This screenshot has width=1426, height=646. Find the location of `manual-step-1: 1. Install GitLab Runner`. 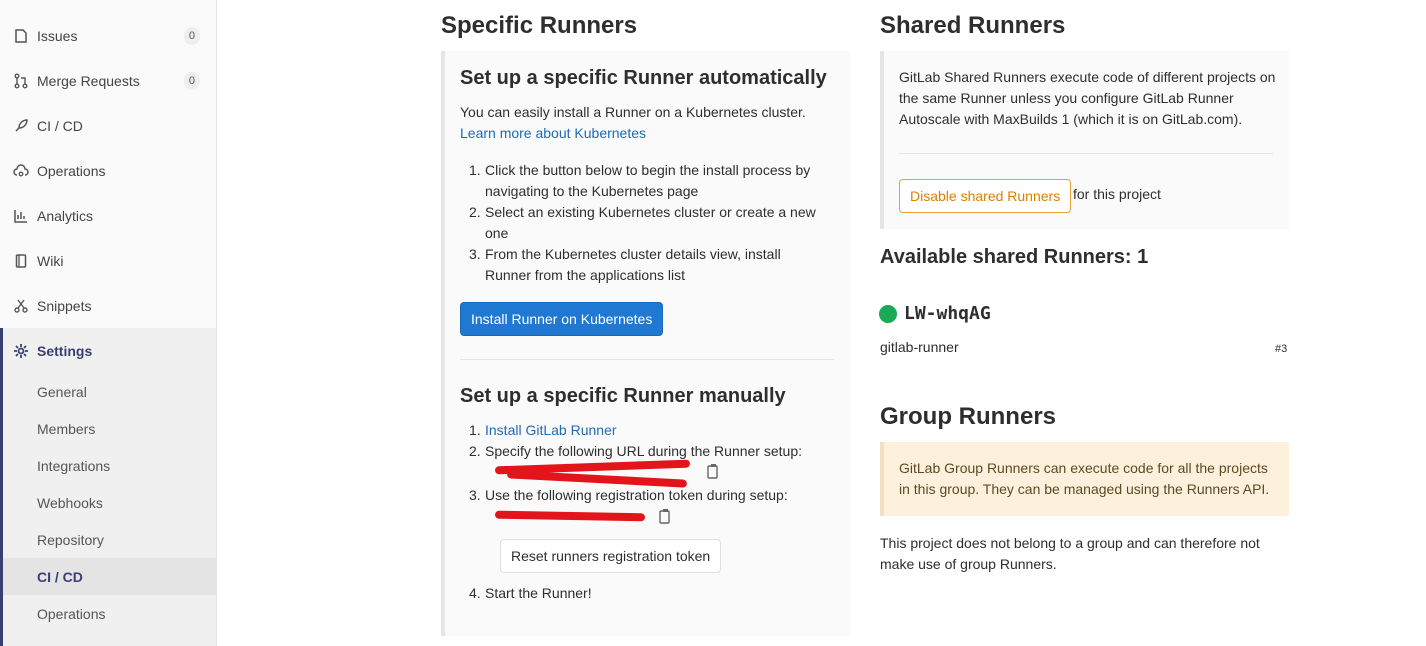

manual-step-1: 1. Install GitLab Runner is located at coordinates (543, 430).